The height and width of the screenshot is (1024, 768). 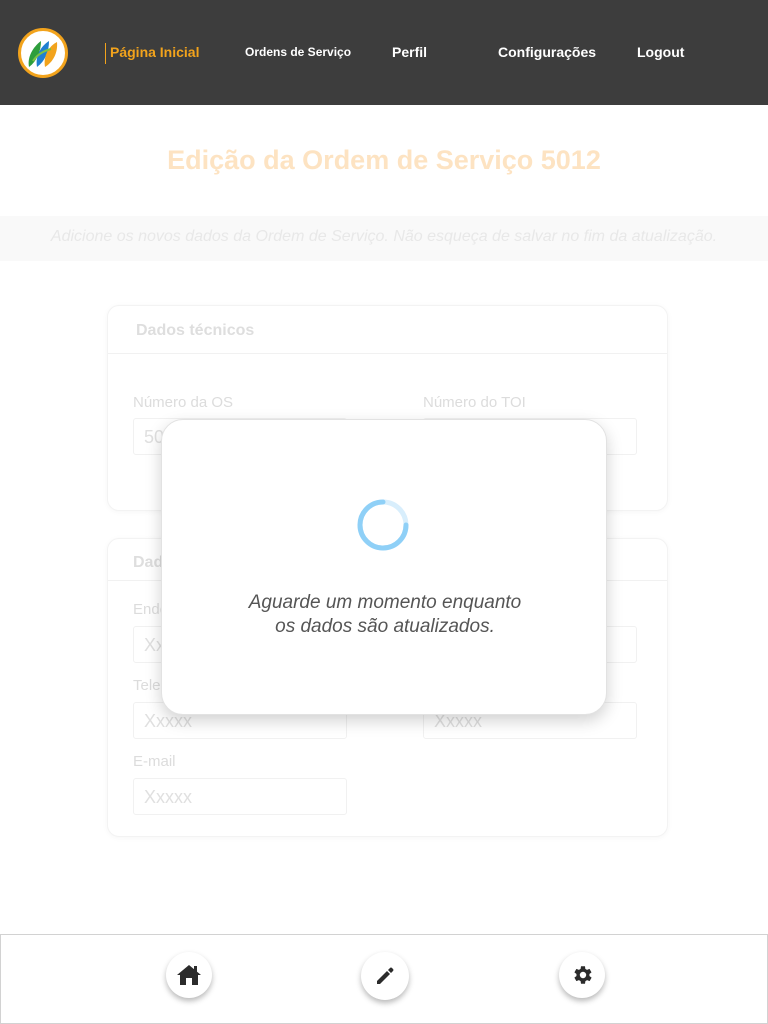 What do you see at coordinates (195, 330) in the screenshot?
I see `card-title: Dados técnicos` at bounding box center [195, 330].